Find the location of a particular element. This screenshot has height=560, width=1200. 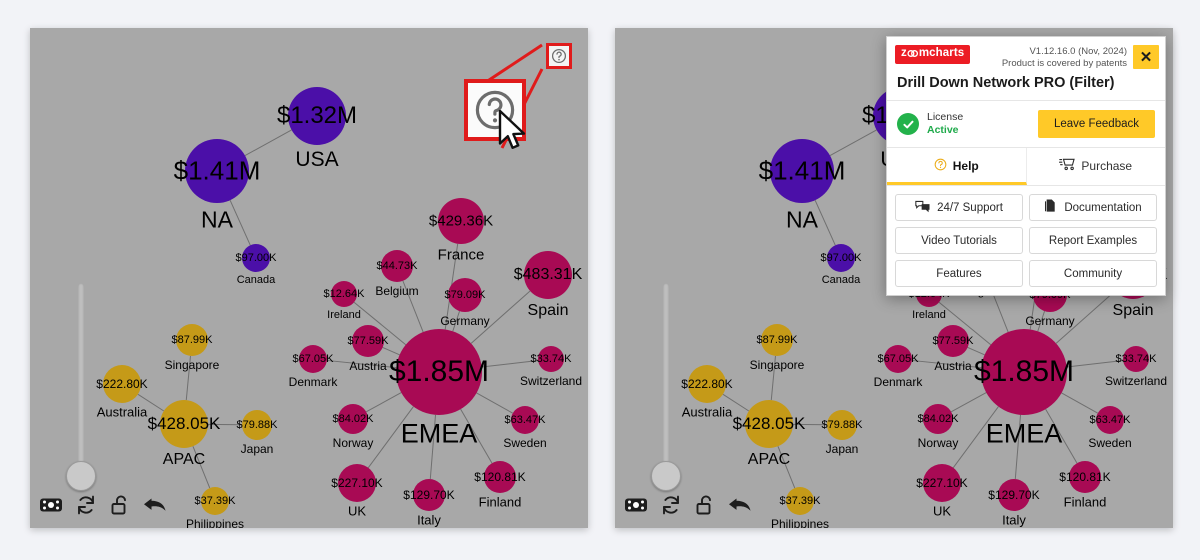

tab-help-label: Help is located at coordinates (965, 165).